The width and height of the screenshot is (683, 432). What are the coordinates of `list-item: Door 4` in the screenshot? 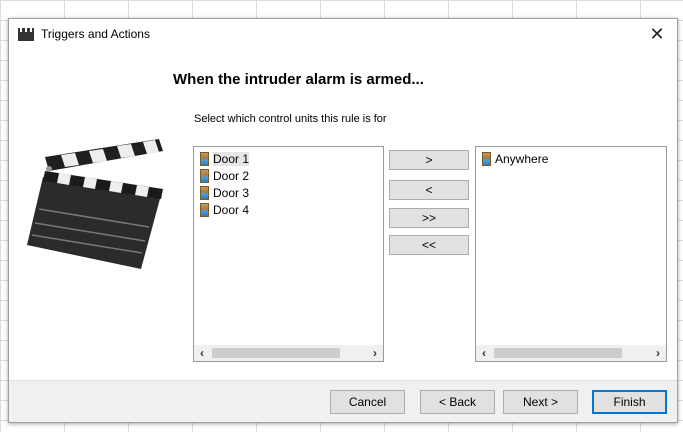 It's located at (224, 210).